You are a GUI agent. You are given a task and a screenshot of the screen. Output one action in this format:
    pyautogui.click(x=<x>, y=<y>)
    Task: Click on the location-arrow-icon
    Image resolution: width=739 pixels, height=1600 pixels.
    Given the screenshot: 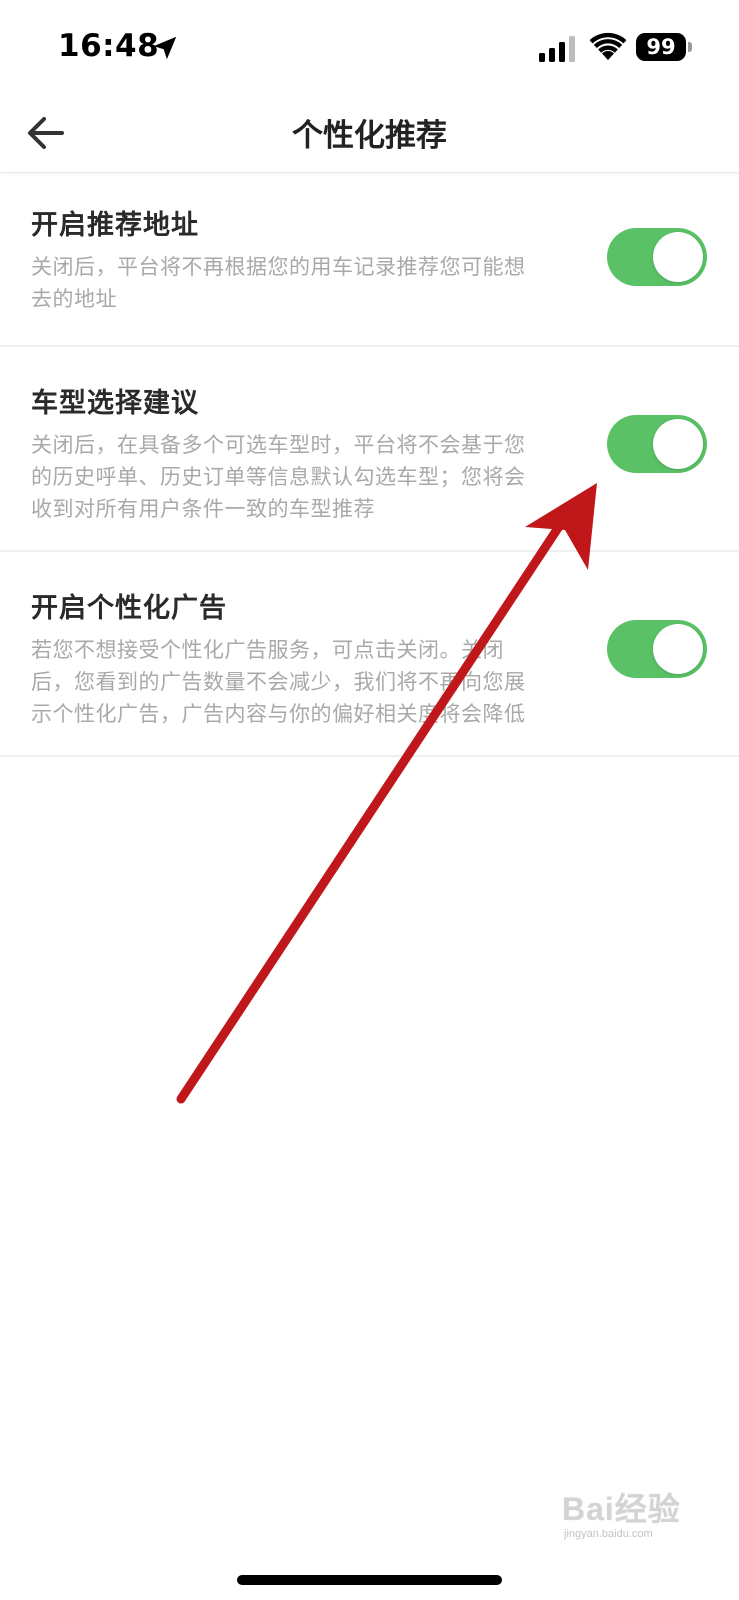 What is the action you would take?
    pyautogui.click(x=165, y=48)
    